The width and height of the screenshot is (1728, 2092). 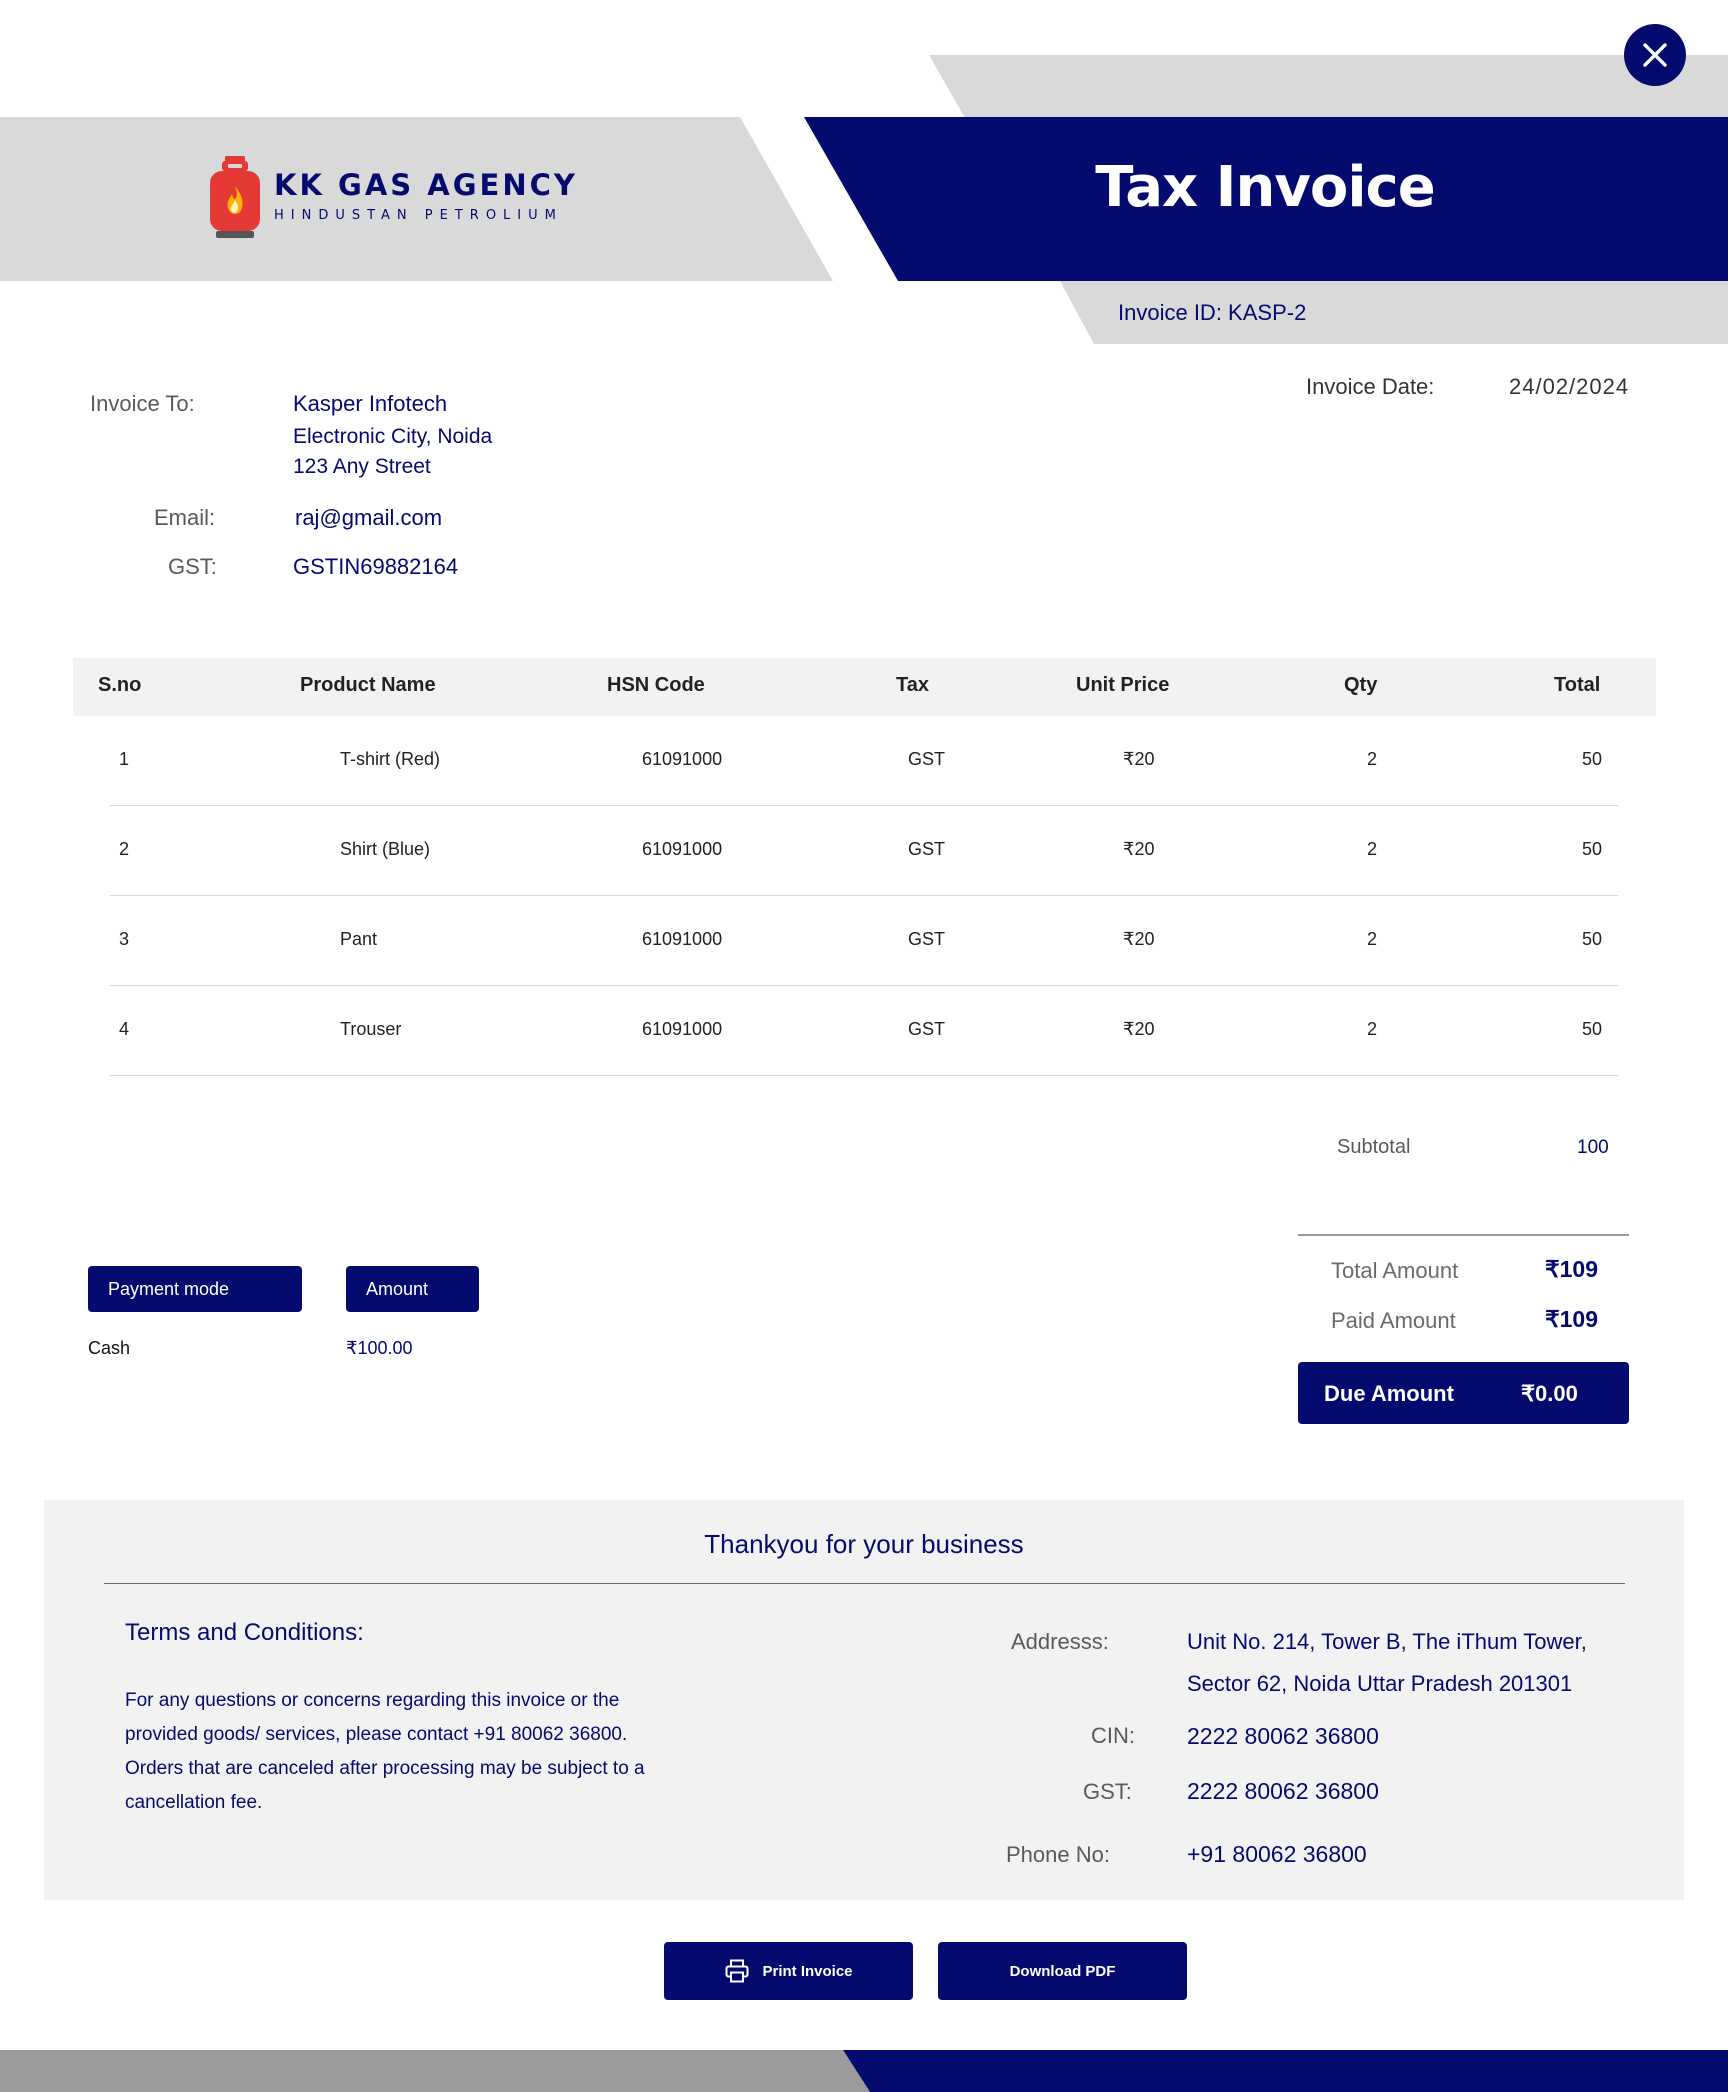 What do you see at coordinates (1374, 1147) in the screenshot?
I see `subtotal-label: Subtotal` at bounding box center [1374, 1147].